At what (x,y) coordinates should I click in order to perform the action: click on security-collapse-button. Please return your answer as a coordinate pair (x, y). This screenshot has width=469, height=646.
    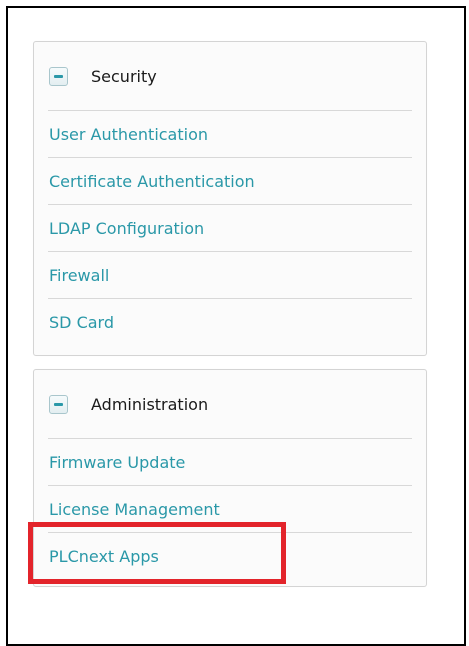
    Looking at the image, I should click on (58, 76).